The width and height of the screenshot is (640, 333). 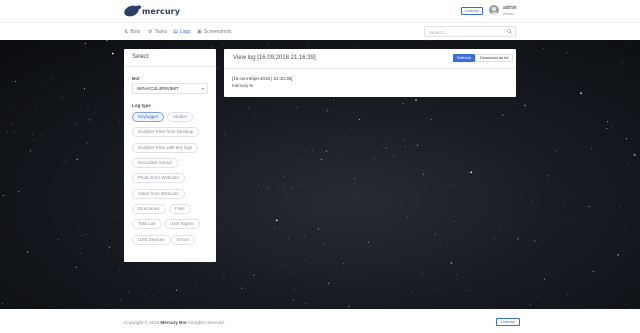 What do you see at coordinates (151, 240) in the screenshot?
I see `log-type-usb-devices: USB Devices` at bounding box center [151, 240].